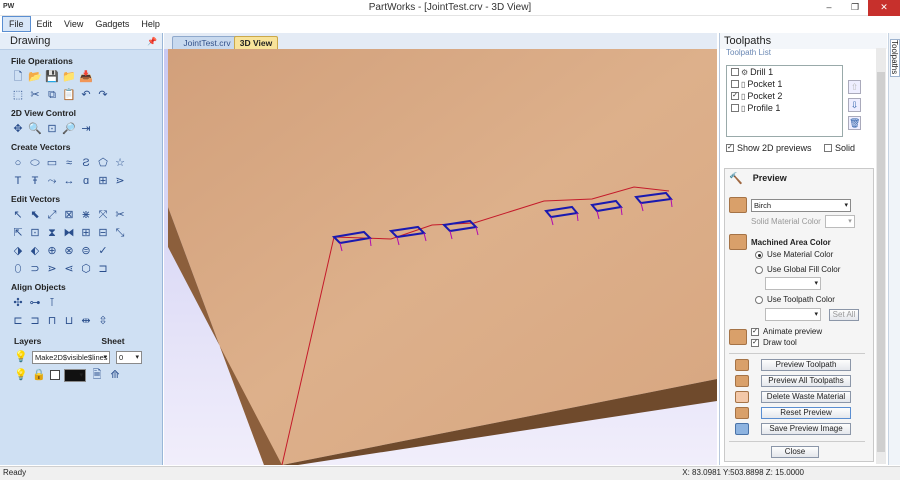  What do you see at coordinates (784, 108) in the screenshot?
I see `toolpath-item-profile-1: ▯ Profile 1` at bounding box center [784, 108].